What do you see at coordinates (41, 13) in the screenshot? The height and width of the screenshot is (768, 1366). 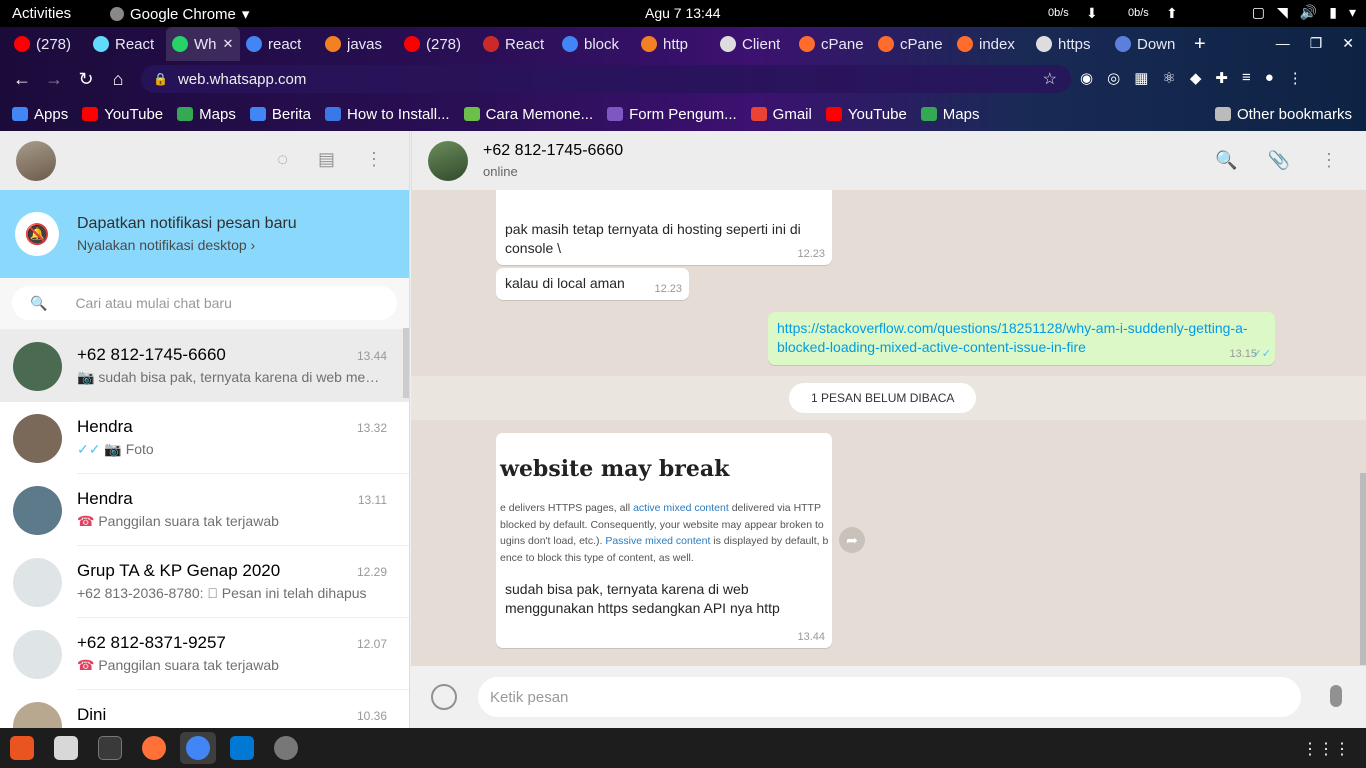 I see `activities-button: Activities` at bounding box center [41, 13].